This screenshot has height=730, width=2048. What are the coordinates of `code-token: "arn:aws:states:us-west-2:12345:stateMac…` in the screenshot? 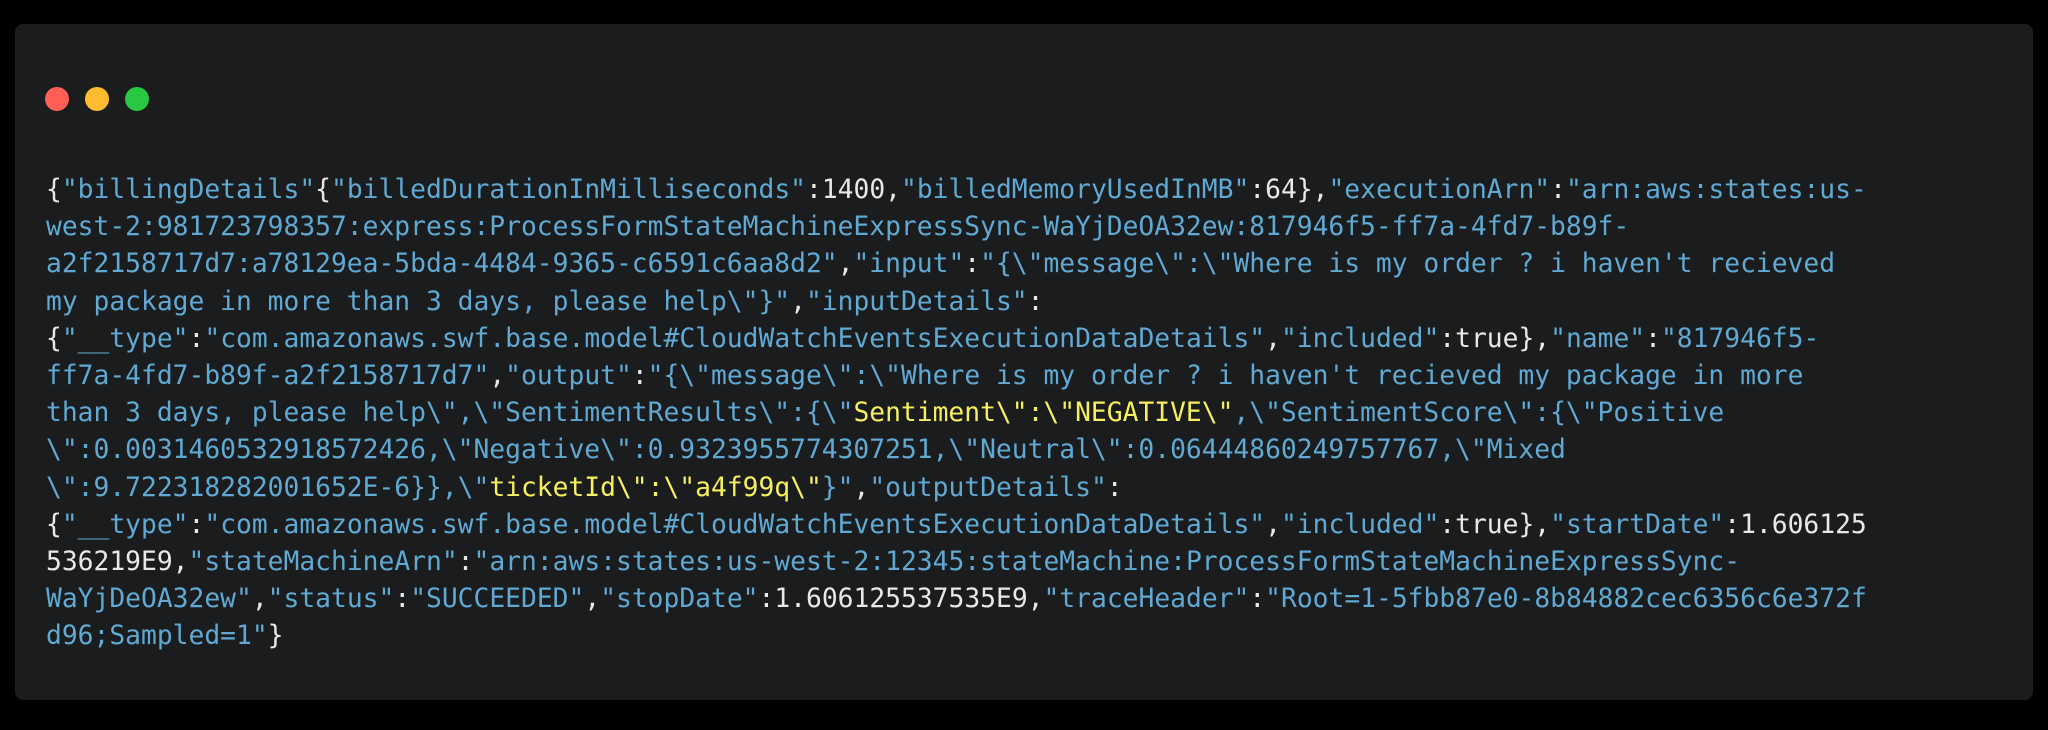 It's located at (1107, 562).